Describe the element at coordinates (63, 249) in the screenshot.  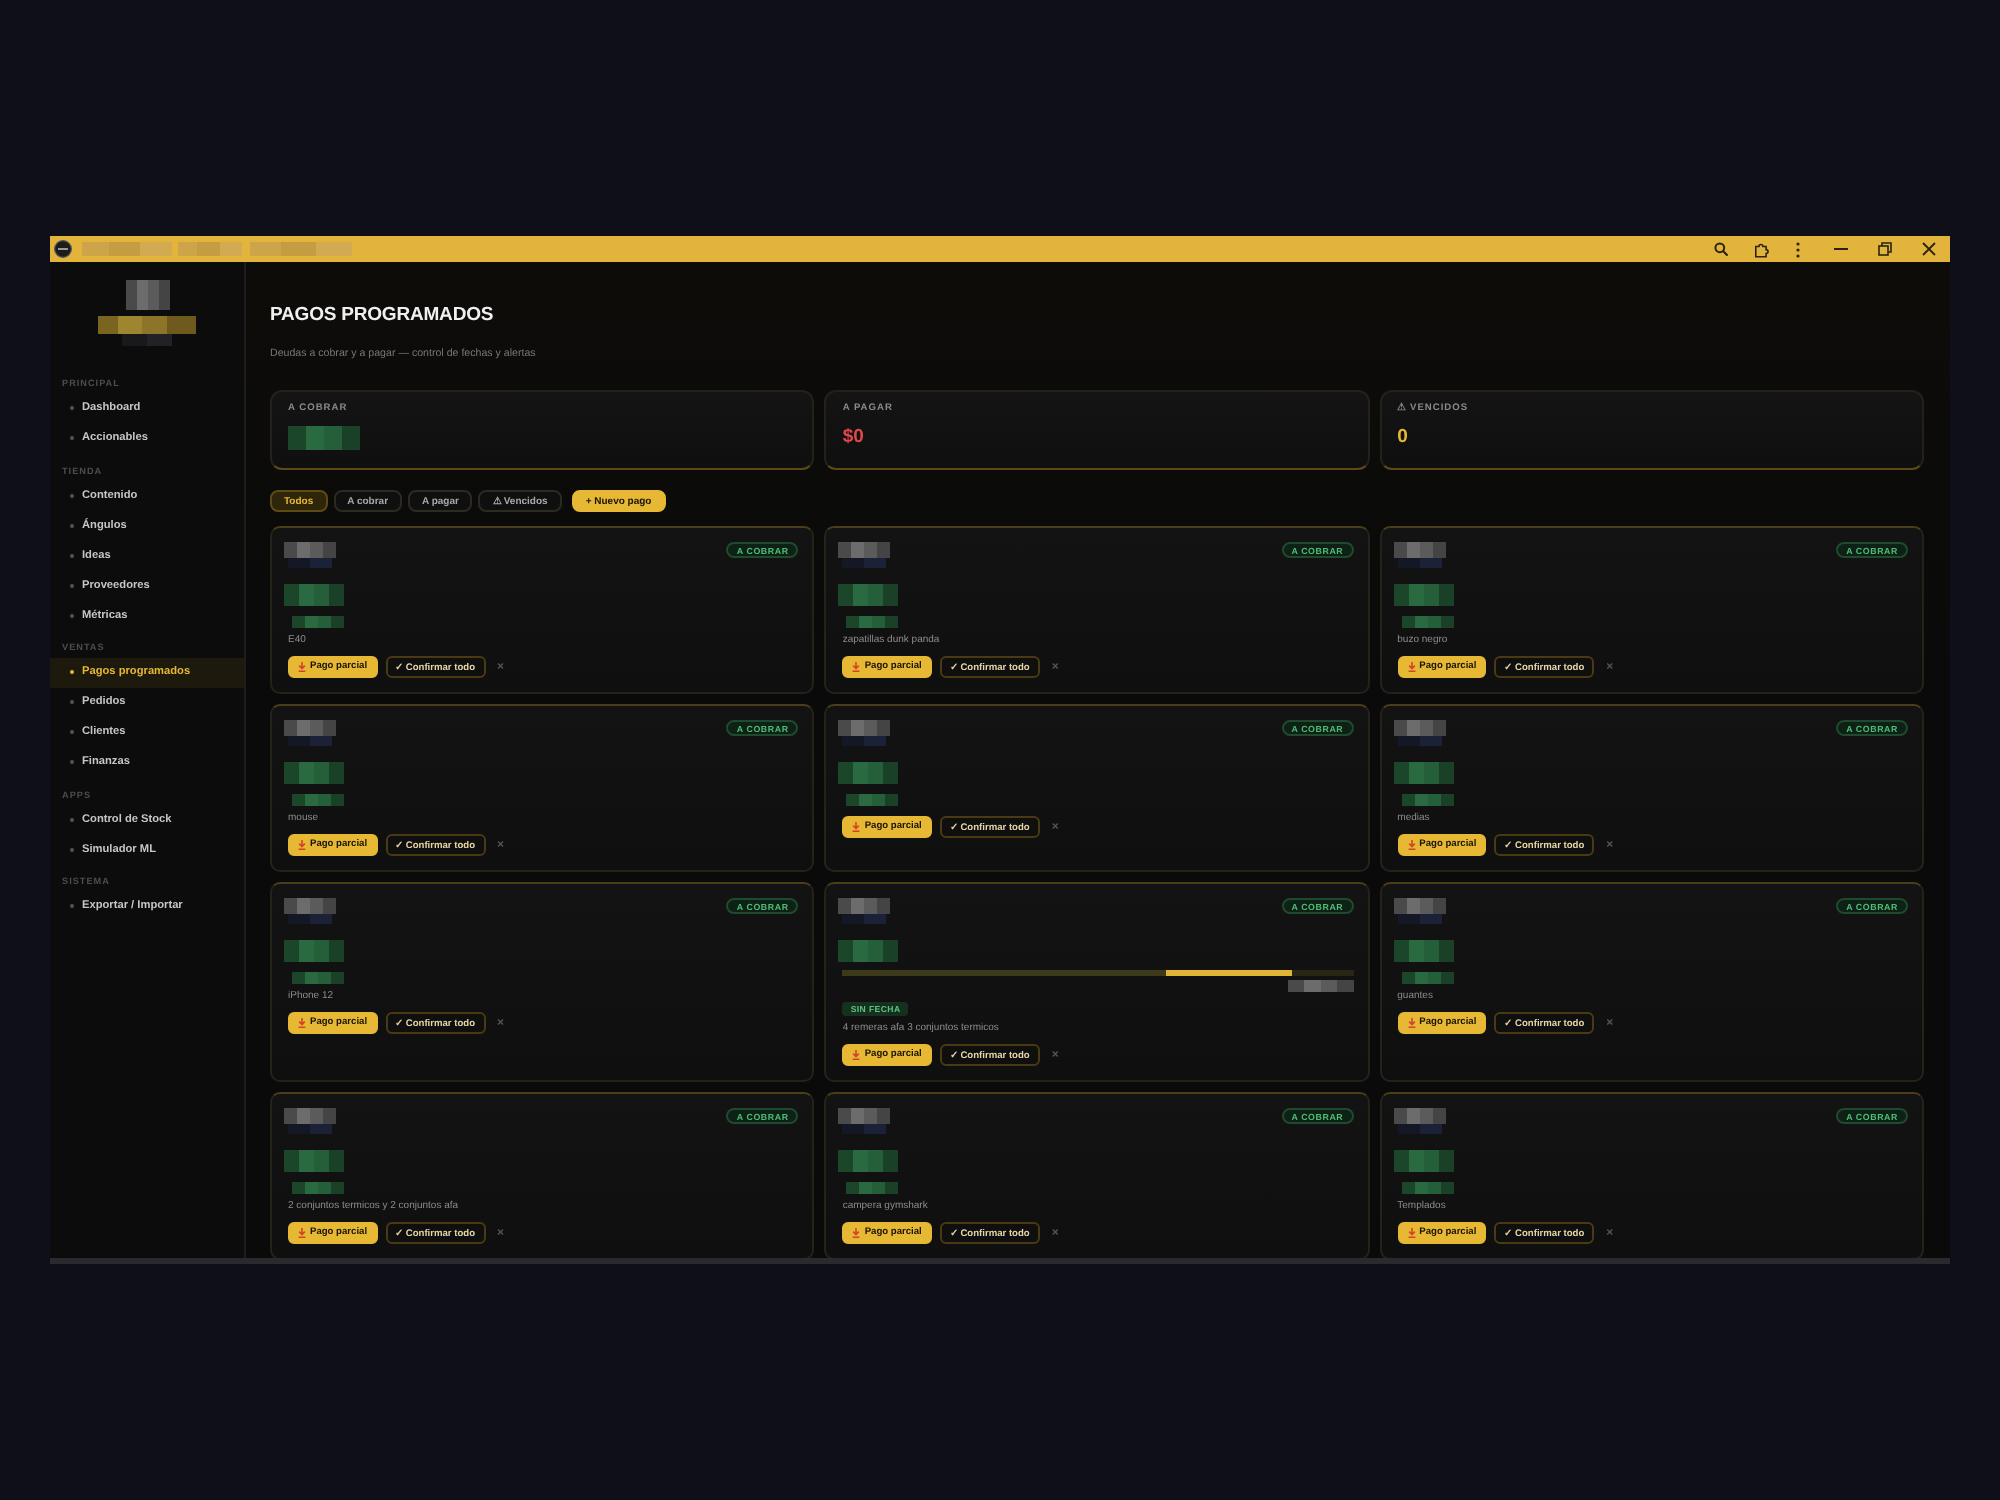
I see `round-logo-icon` at that location.